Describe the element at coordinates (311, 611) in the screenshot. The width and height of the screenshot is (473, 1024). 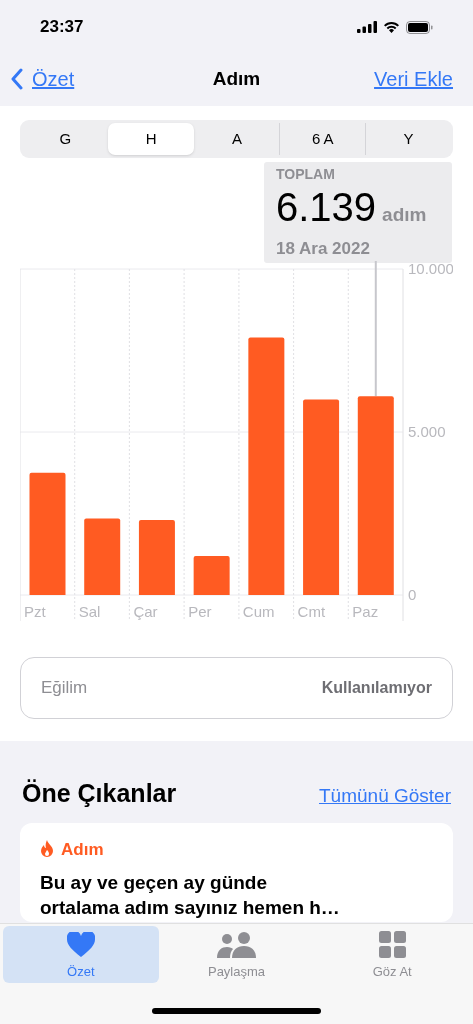
I see `x-axis-label: Cmt` at that location.